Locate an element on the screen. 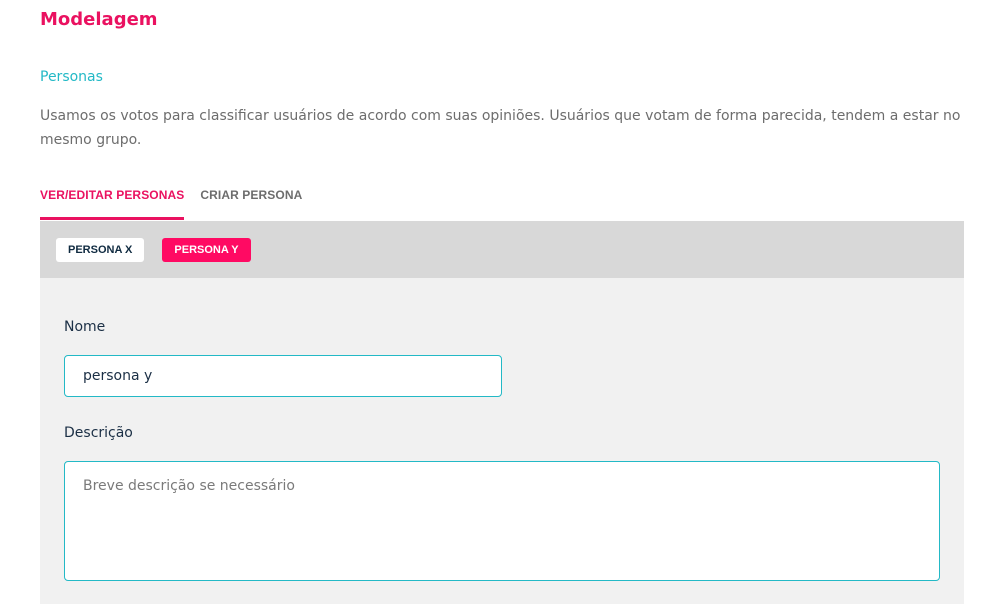 This screenshot has height=604, width=1003. tab-bar: VER/EDITAR PERSONAS CRIAR PERSONA is located at coordinates (171, 203).